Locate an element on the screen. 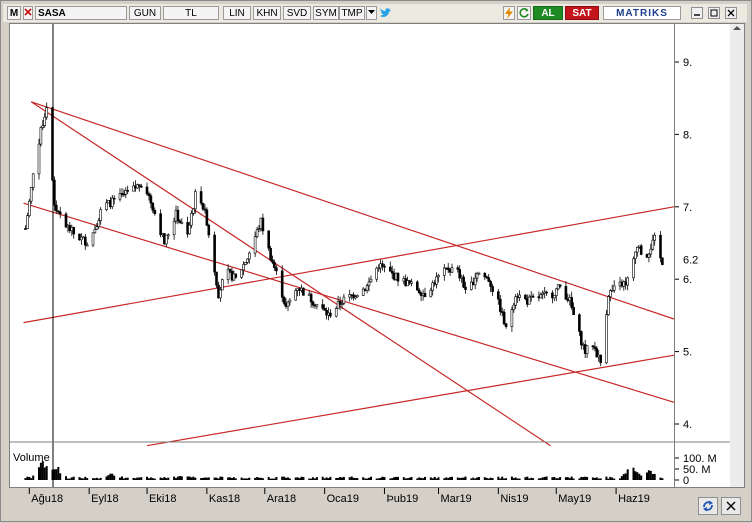  matriks-m-button: M is located at coordinates (14, 13).